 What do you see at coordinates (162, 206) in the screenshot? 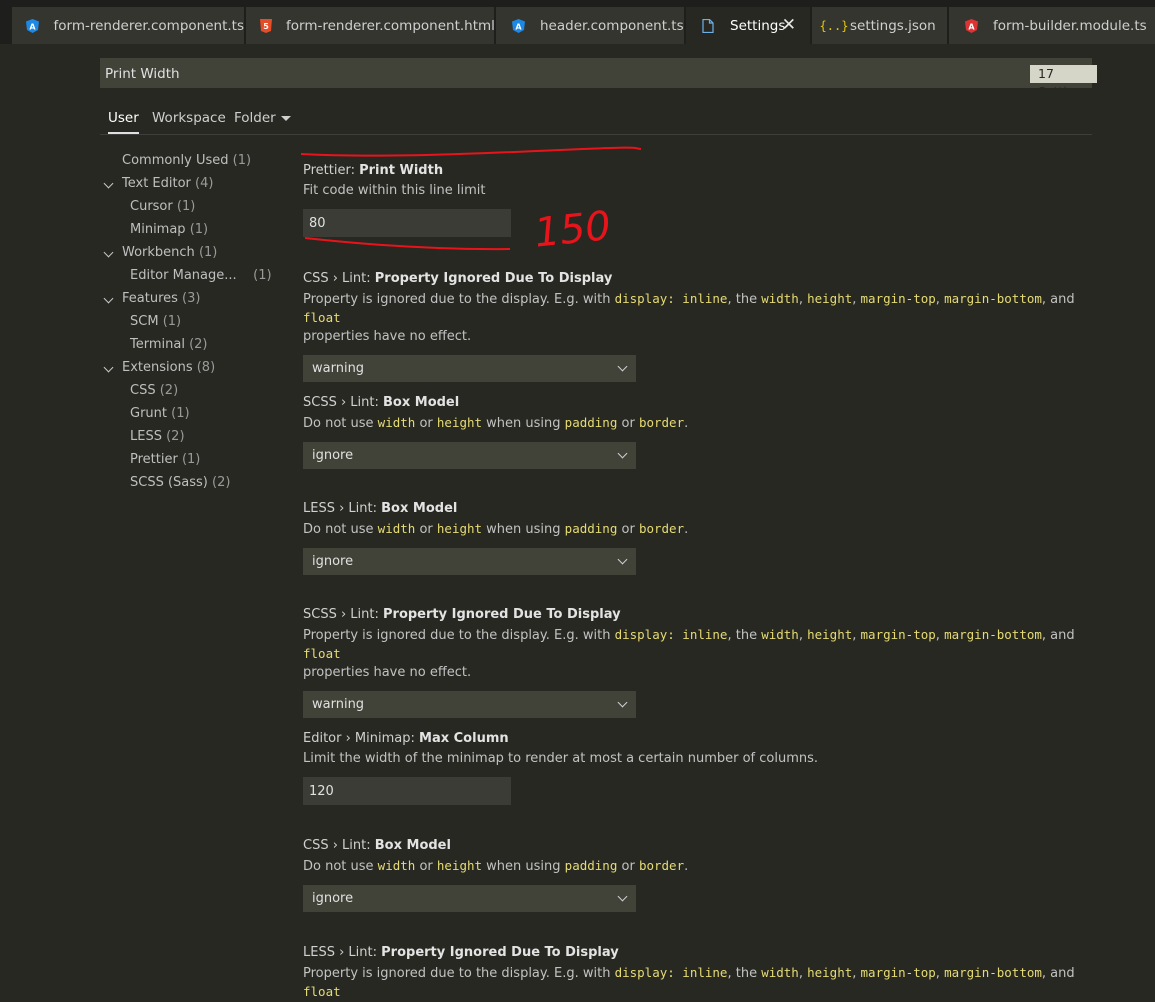
I see `toc-cursor: Cursor (1)` at bounding box center [162, 206].